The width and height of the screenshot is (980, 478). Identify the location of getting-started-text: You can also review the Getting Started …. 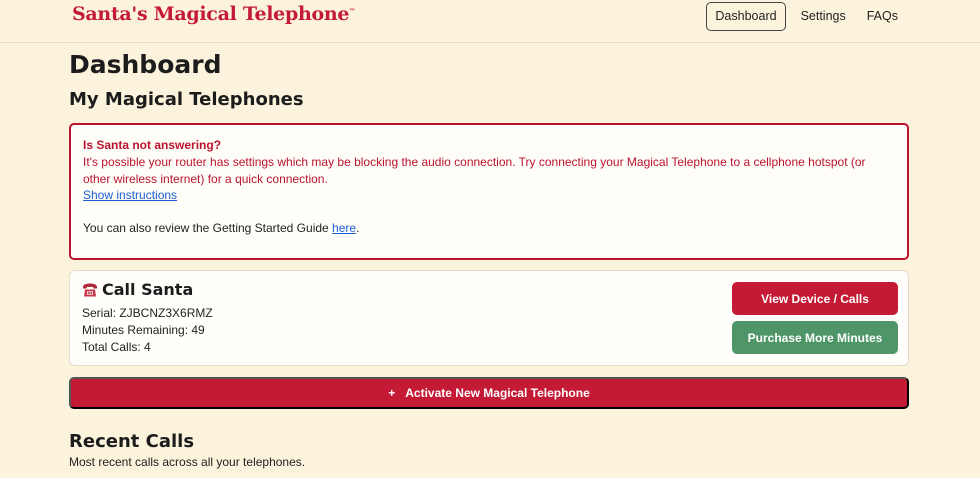
(489, 228).